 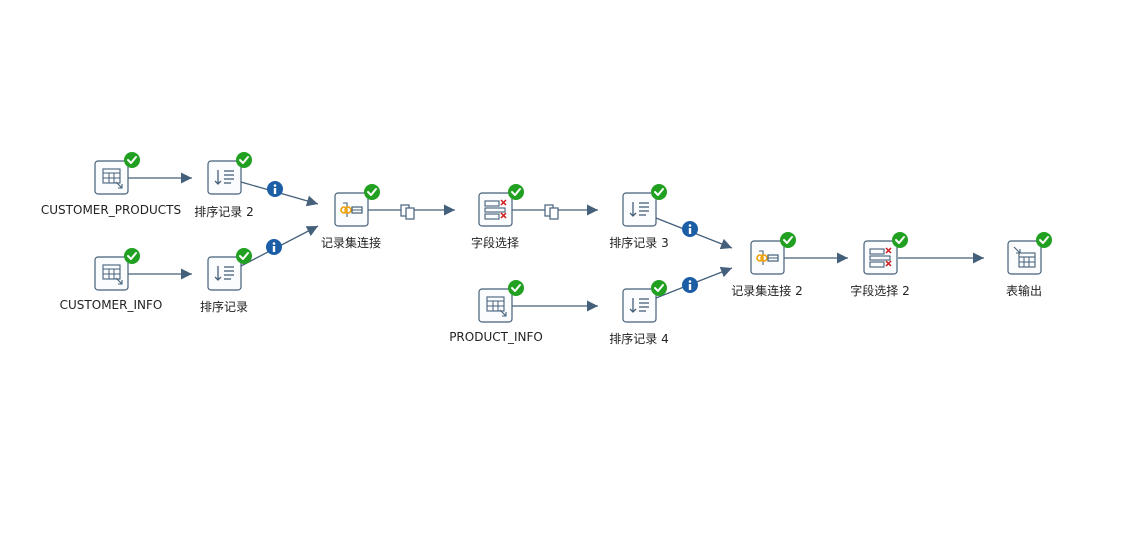 What do you see at coordinates (639, 243) in the screenshot?
I see `step-label-sort3: 排序记录 3` at bounding box center [639, 243].